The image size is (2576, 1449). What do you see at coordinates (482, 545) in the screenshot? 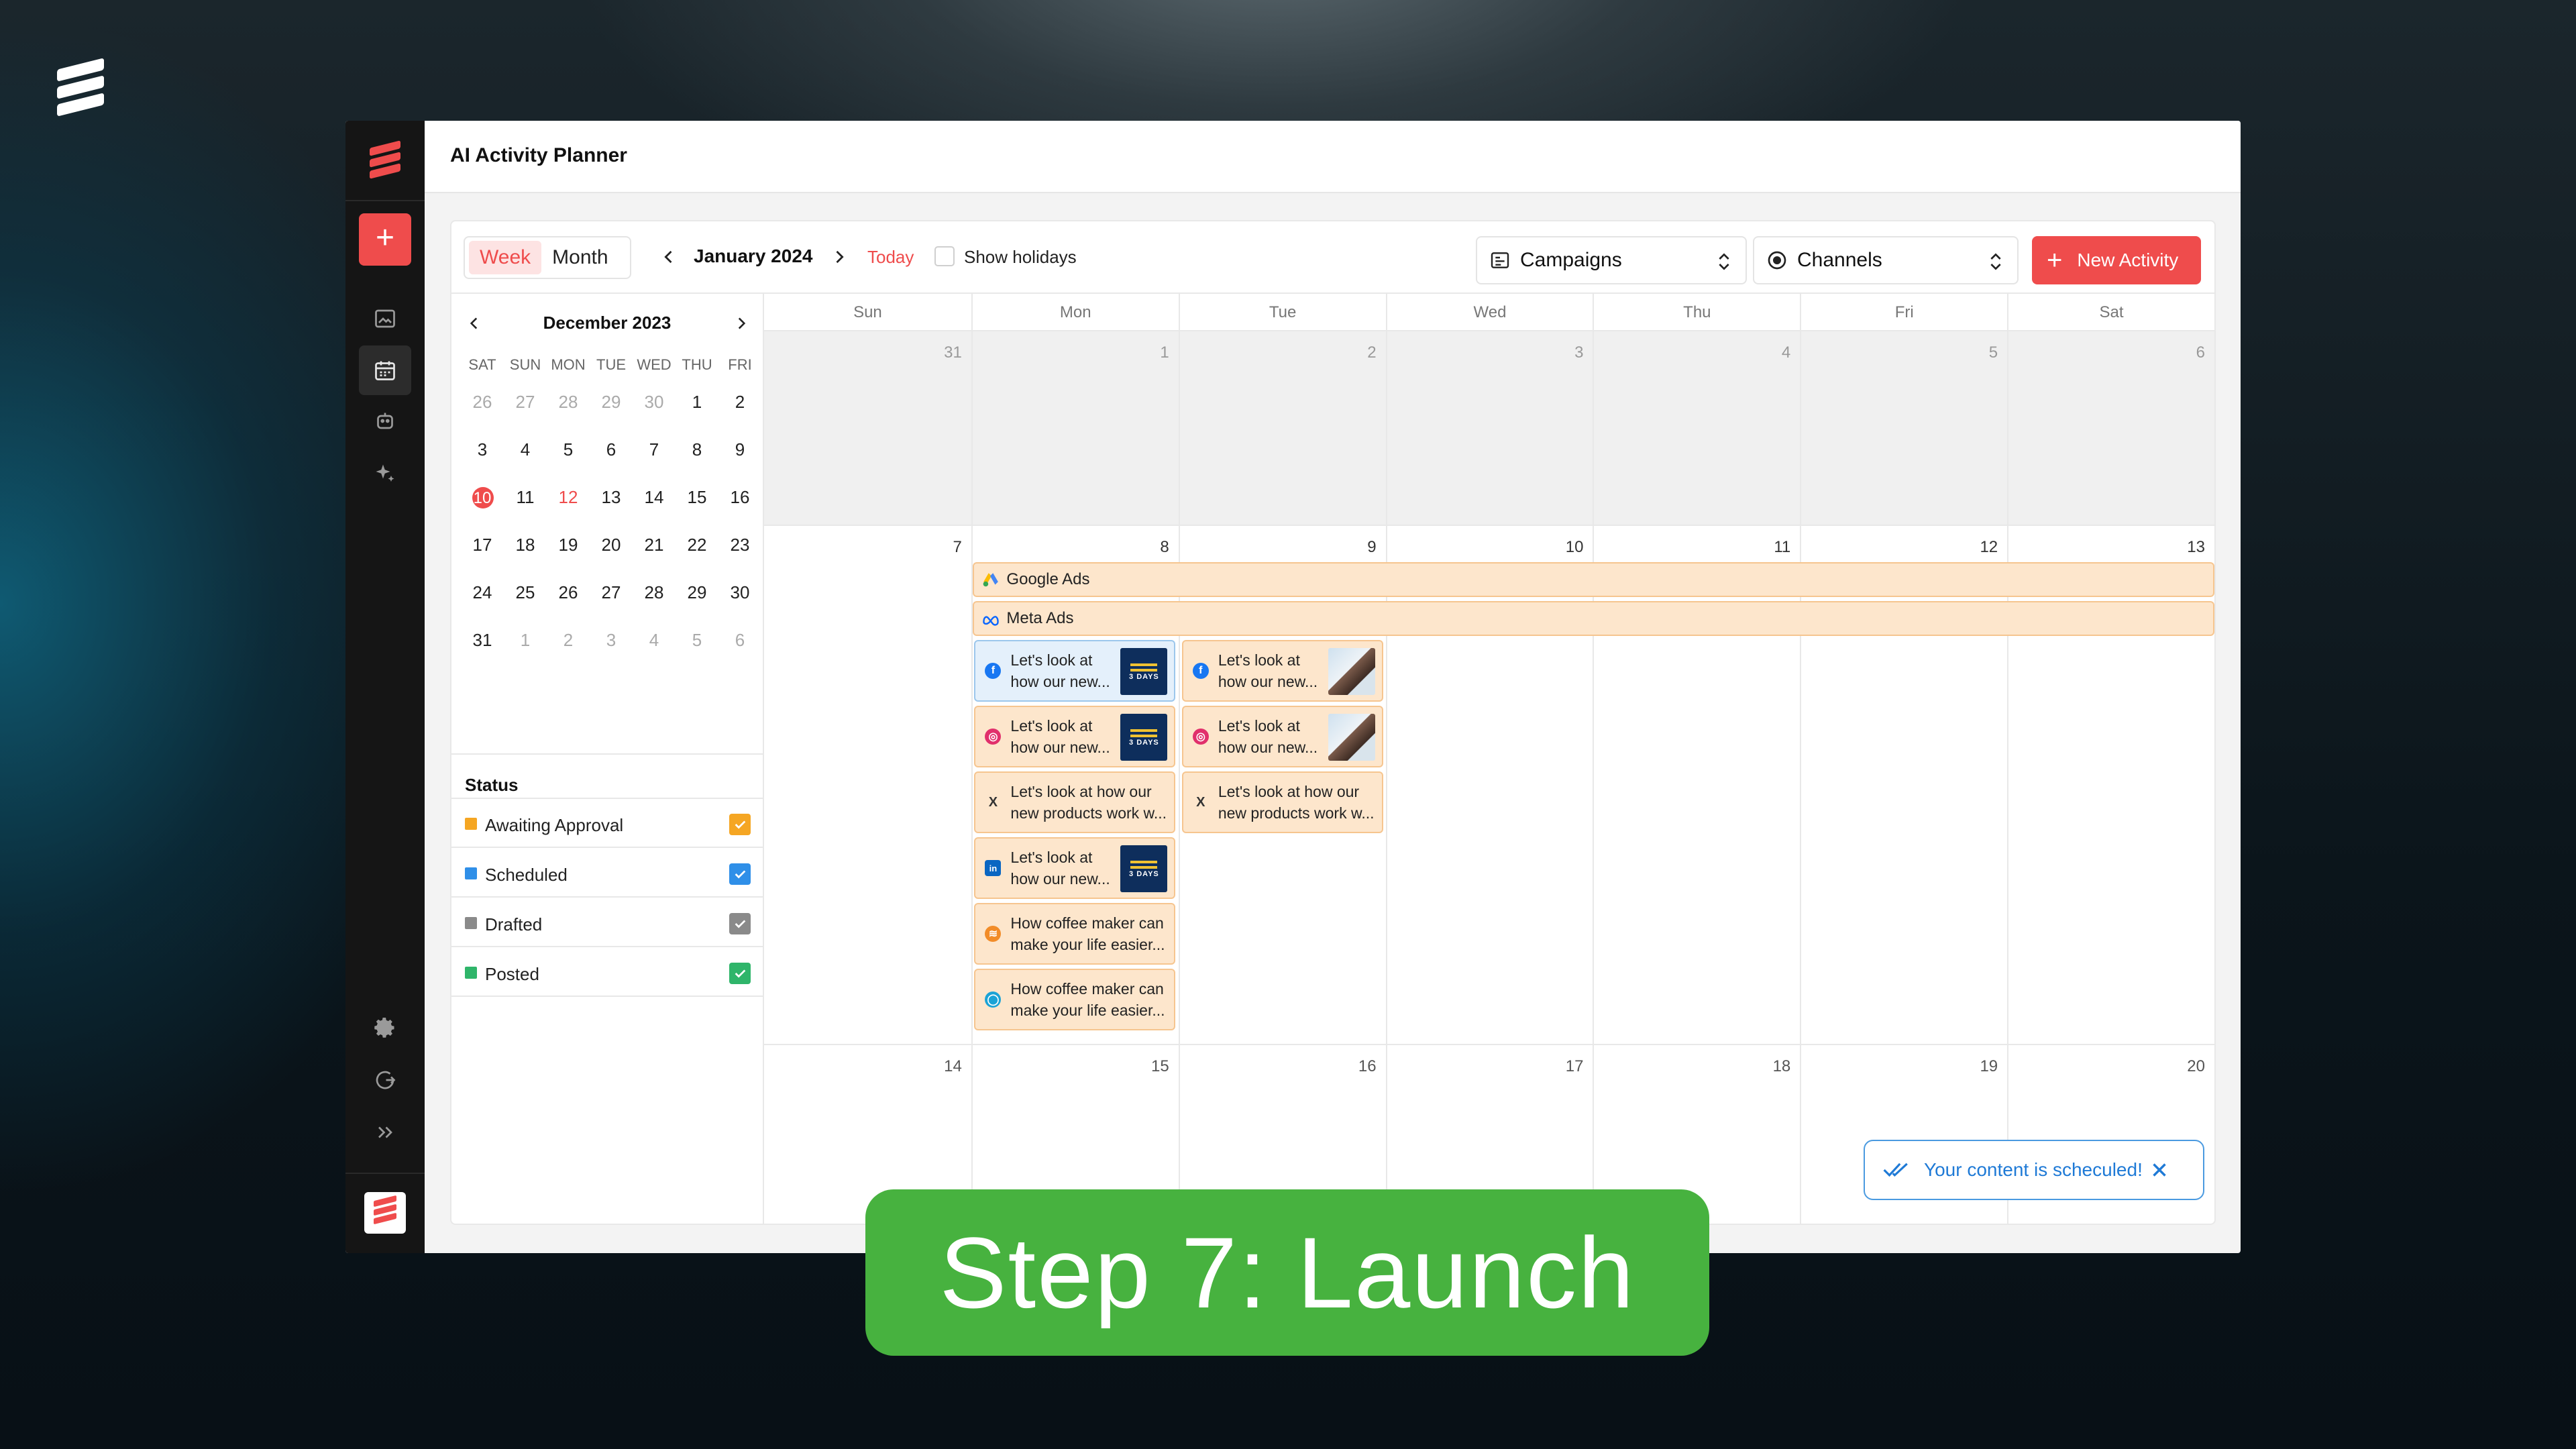
I see `mini-day: 17` at bounding box center [482, 545].